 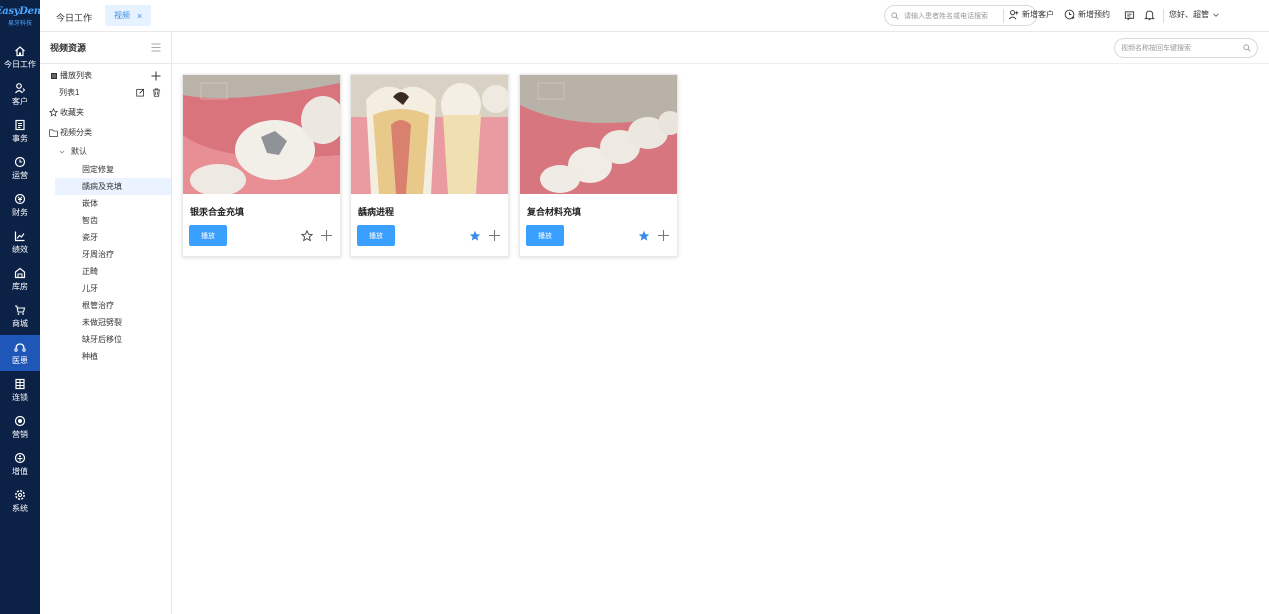 I want to click on bell-icon, so click(x=1149, y=15).